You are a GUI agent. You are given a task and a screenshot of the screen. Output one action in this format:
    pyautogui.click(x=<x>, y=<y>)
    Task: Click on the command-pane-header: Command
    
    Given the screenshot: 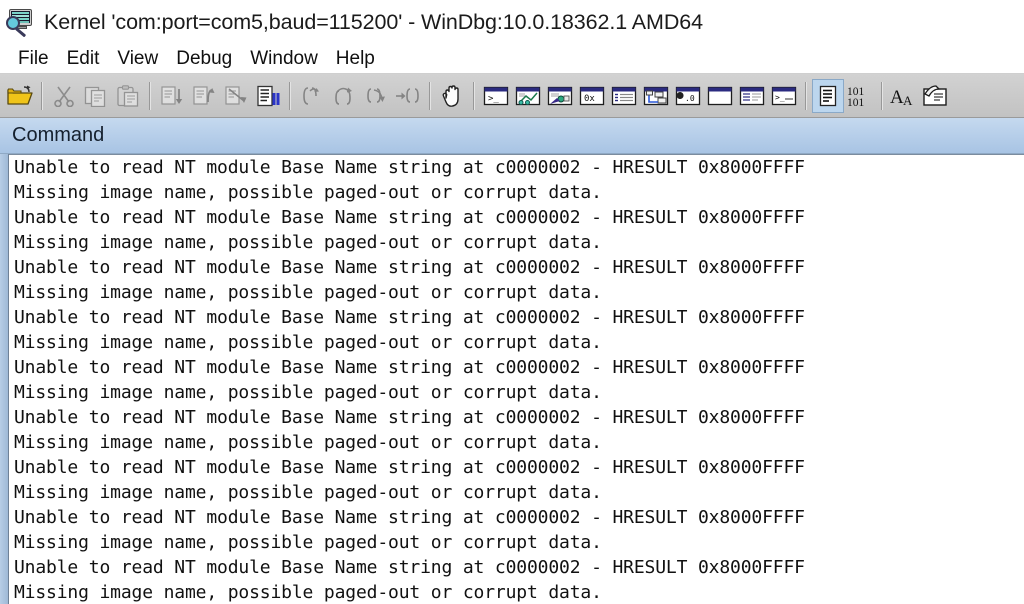 What is the action you would take?
    pyautogui.click(x=512, y=136)
    